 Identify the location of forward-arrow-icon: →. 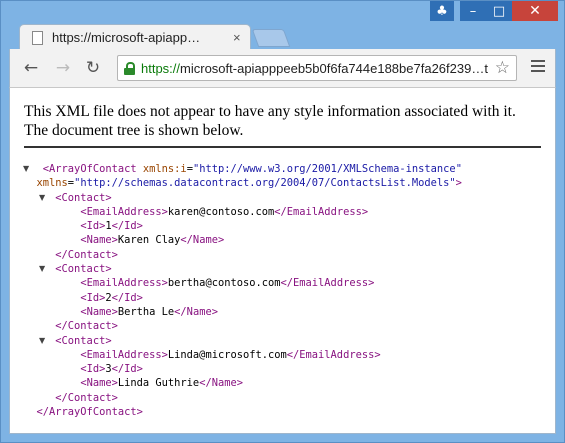
(63, 68).